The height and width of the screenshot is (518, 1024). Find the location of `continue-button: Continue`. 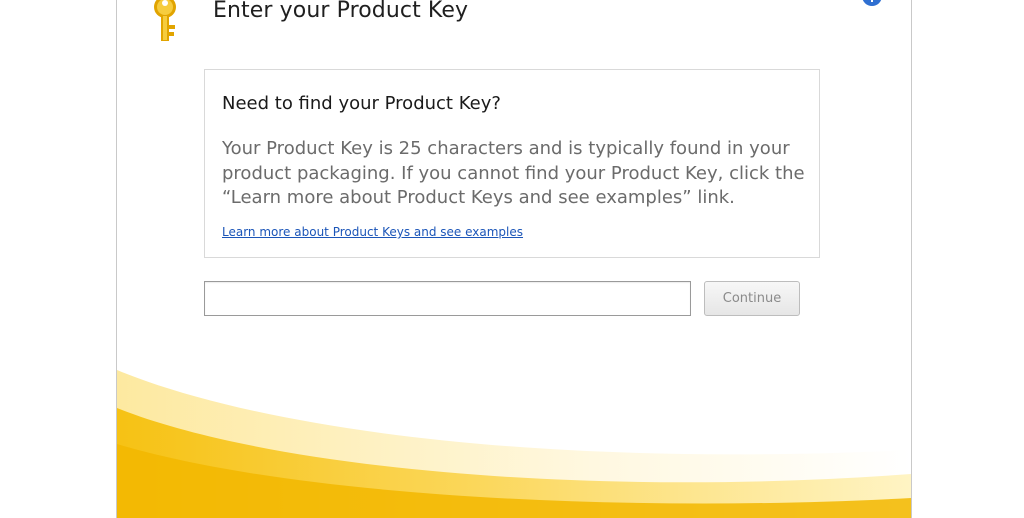

continue-button: Continue is located at coordinates (752, 298).